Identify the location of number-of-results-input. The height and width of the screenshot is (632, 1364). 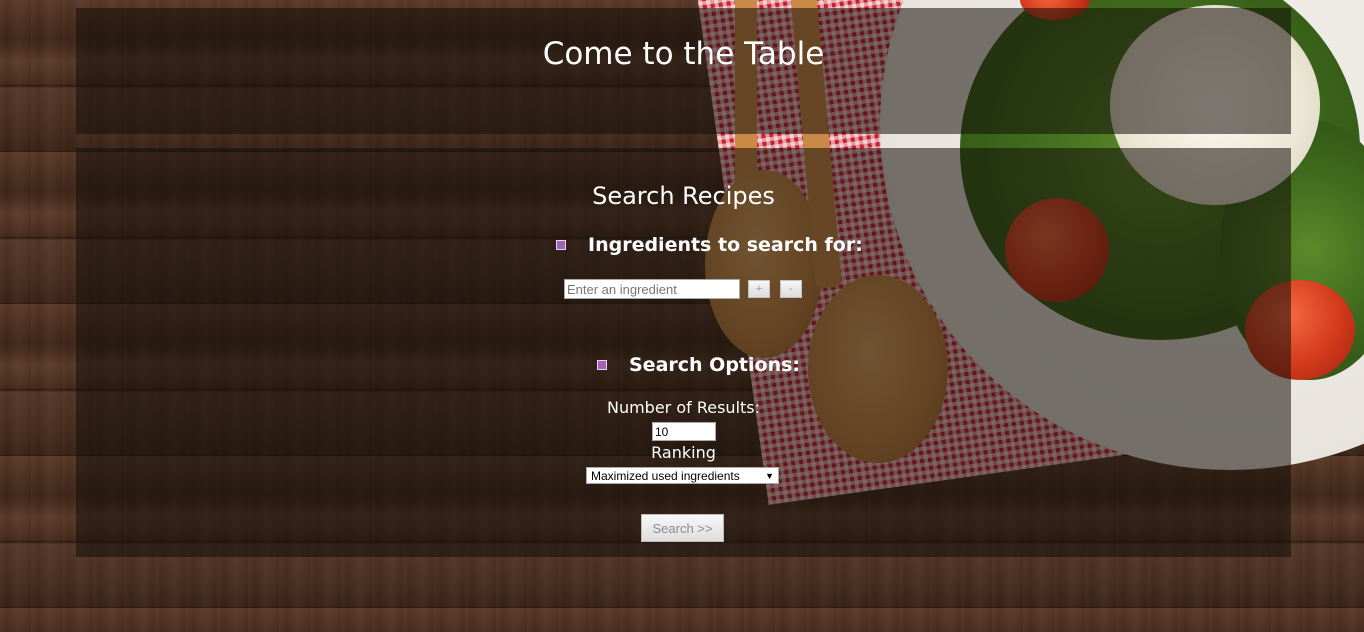
(684, 431).